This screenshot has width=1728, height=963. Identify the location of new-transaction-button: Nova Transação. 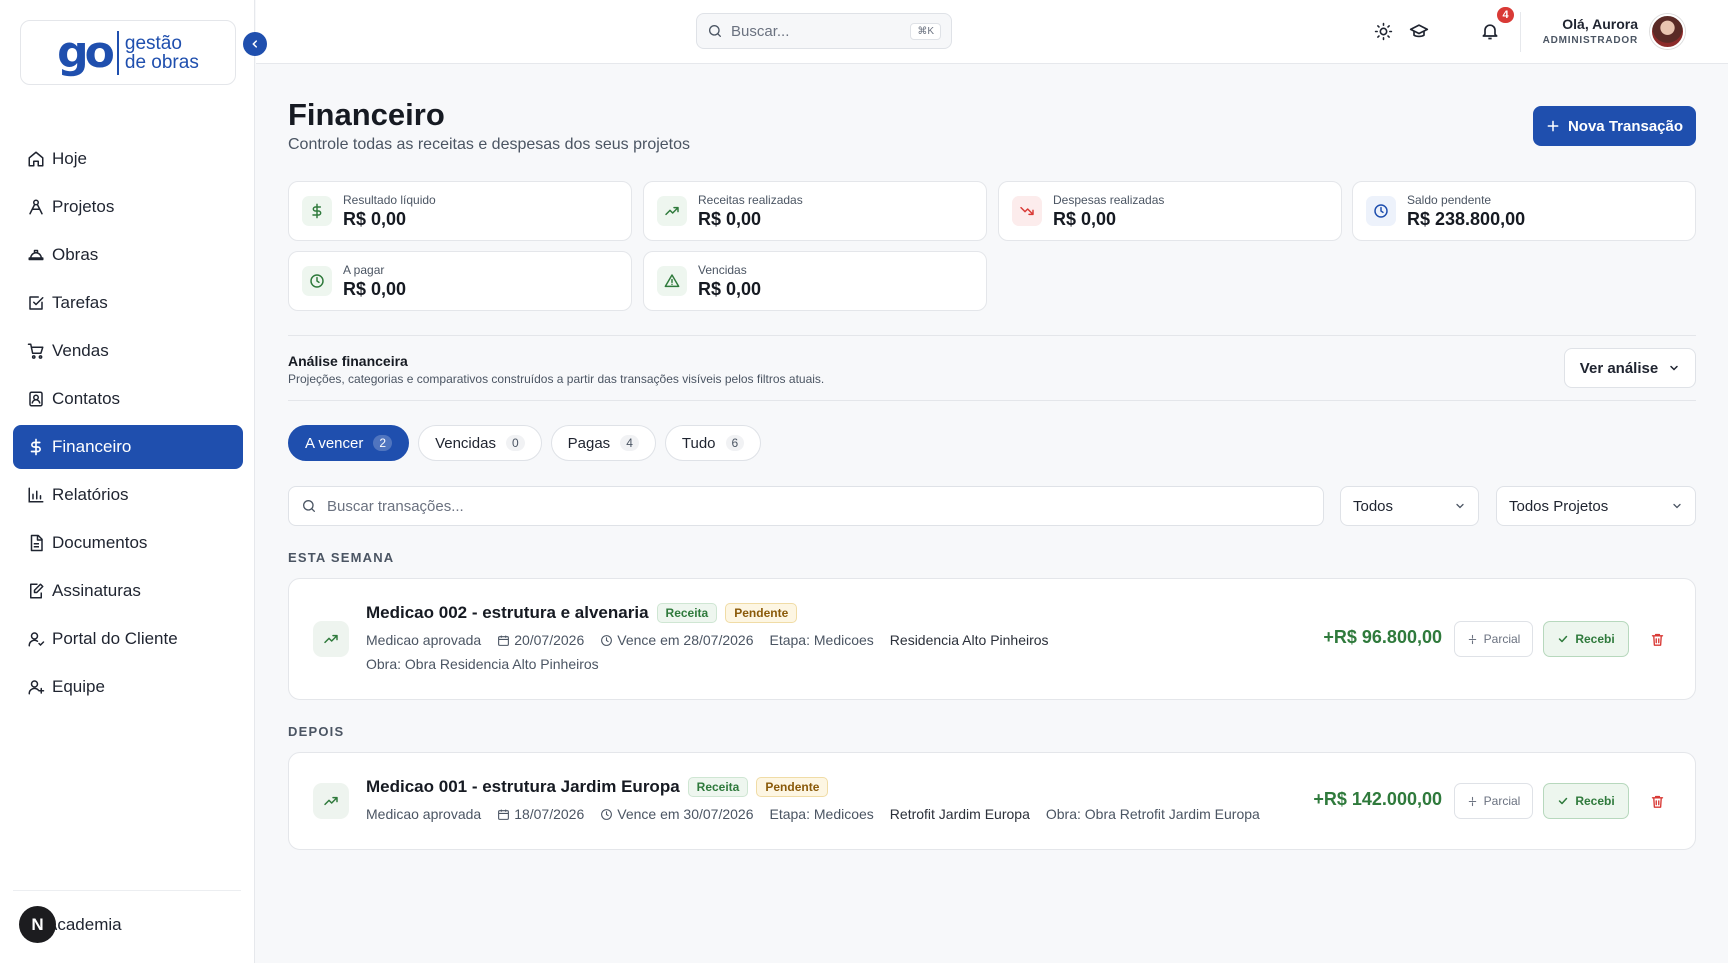
(1614, 126).